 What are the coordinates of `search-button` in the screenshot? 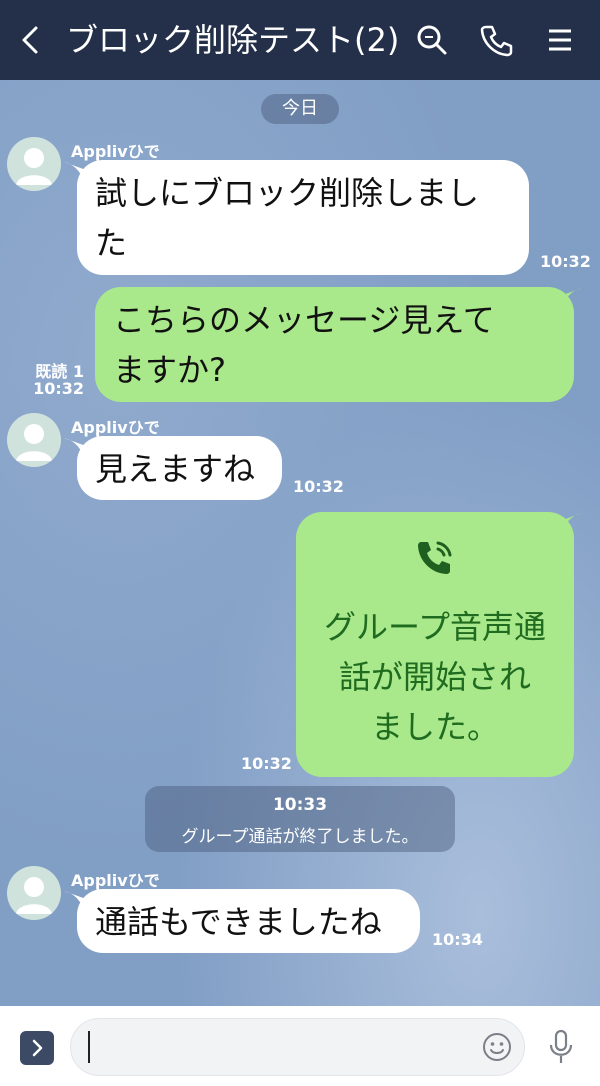 It's located at (432, 40).